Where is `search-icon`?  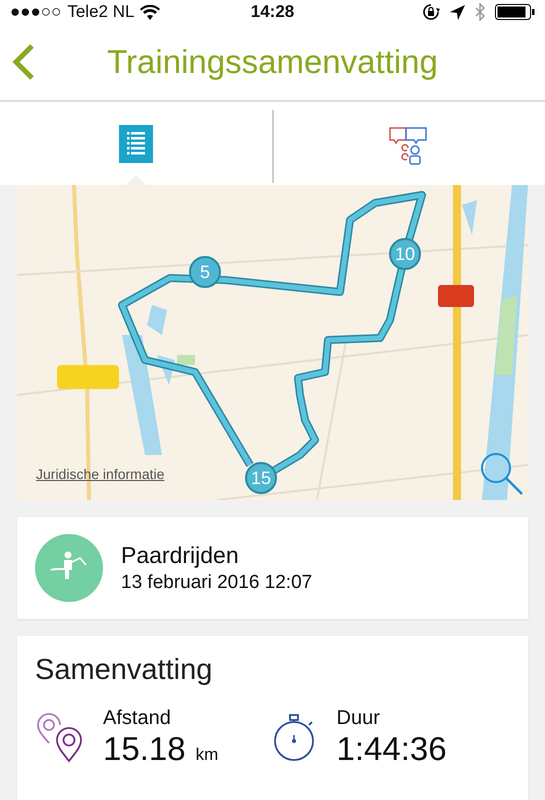
search-icon is located at coordinates (501, 473).